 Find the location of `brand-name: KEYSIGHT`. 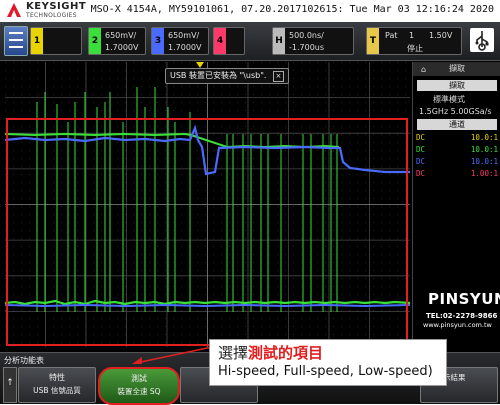

brand-name: KEYSIGHT is located at coordinates (56, 6).